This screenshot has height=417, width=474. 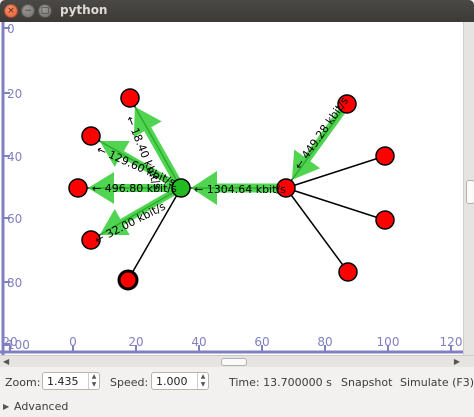 I want to click on zoom-value: 1.435, so click(x=63, y=381).